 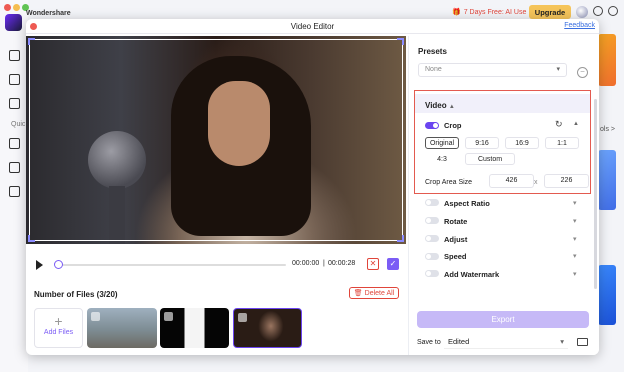 I want to click on ratio-1-1-button: 1:1, so click(x=562, y=143).